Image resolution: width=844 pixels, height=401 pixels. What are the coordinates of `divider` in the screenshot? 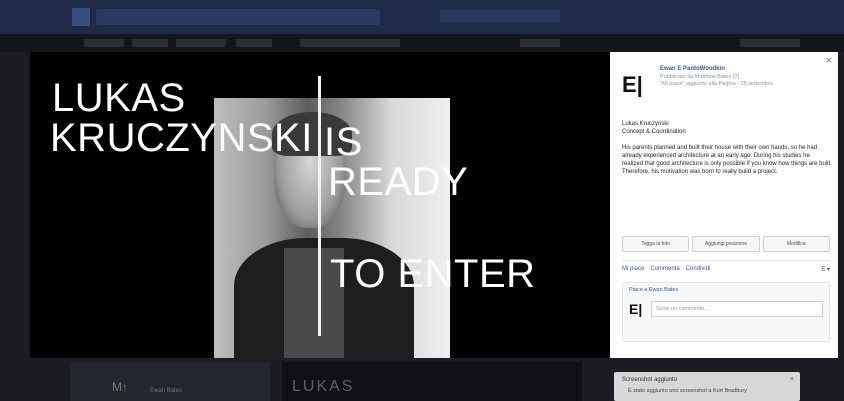 It's located at (726, 260).